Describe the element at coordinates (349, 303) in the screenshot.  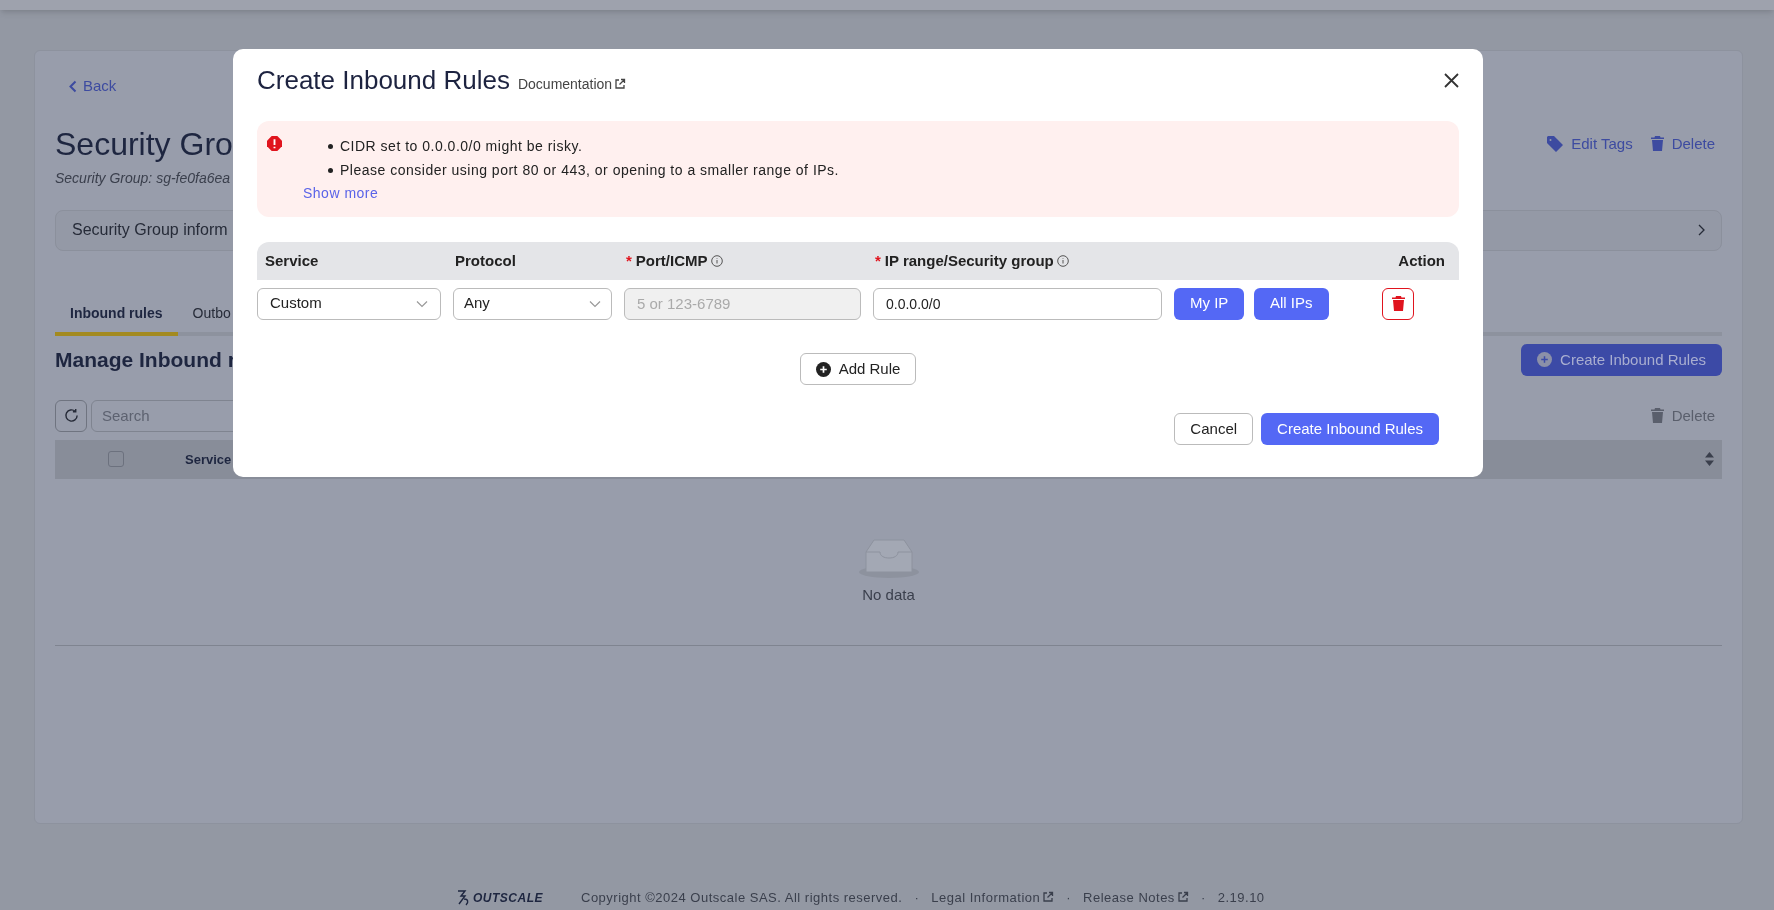
I see `service-select: Custom` at that location.